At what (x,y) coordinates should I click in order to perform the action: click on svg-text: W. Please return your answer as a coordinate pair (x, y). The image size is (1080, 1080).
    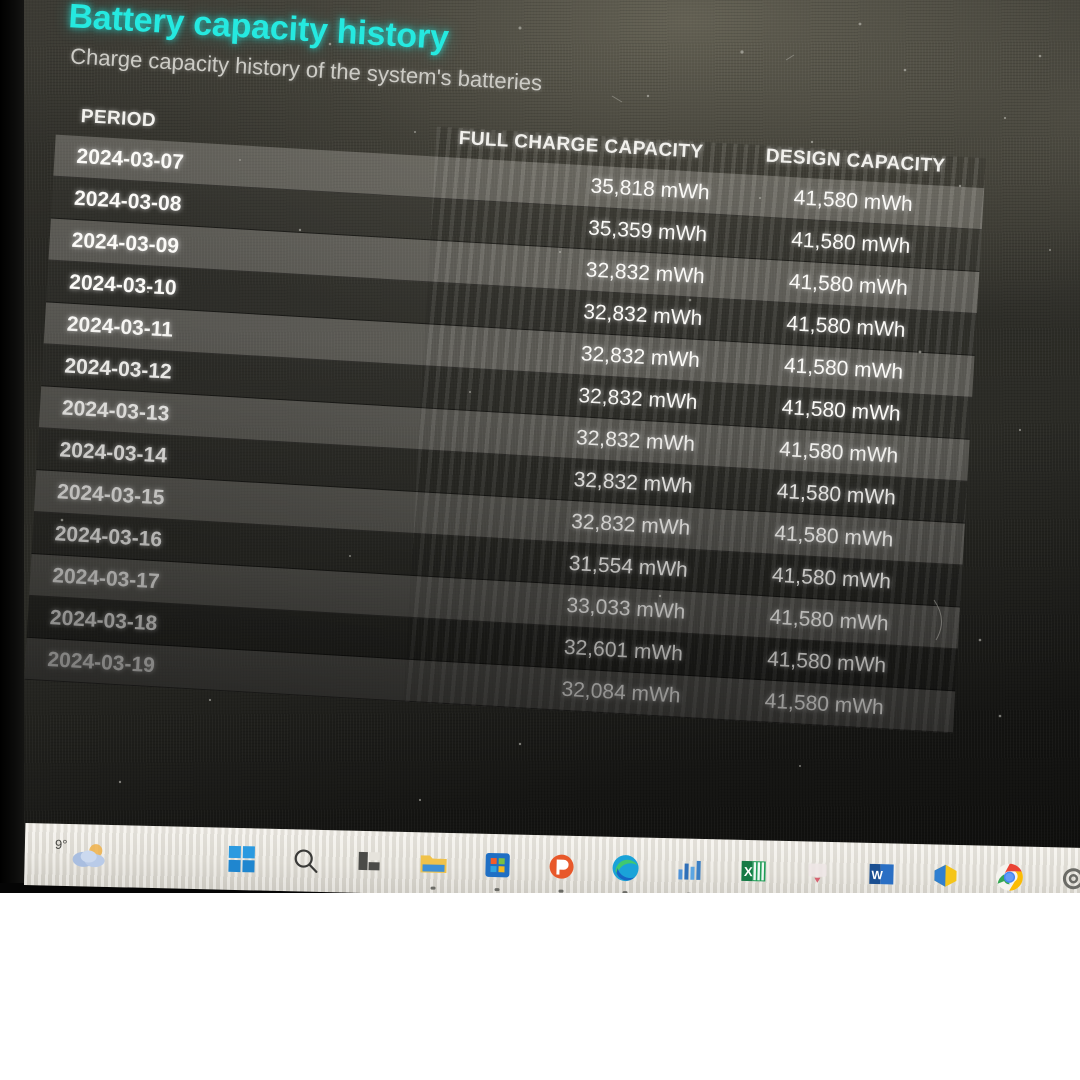
    Looking at the image, I should click on (877, 875).